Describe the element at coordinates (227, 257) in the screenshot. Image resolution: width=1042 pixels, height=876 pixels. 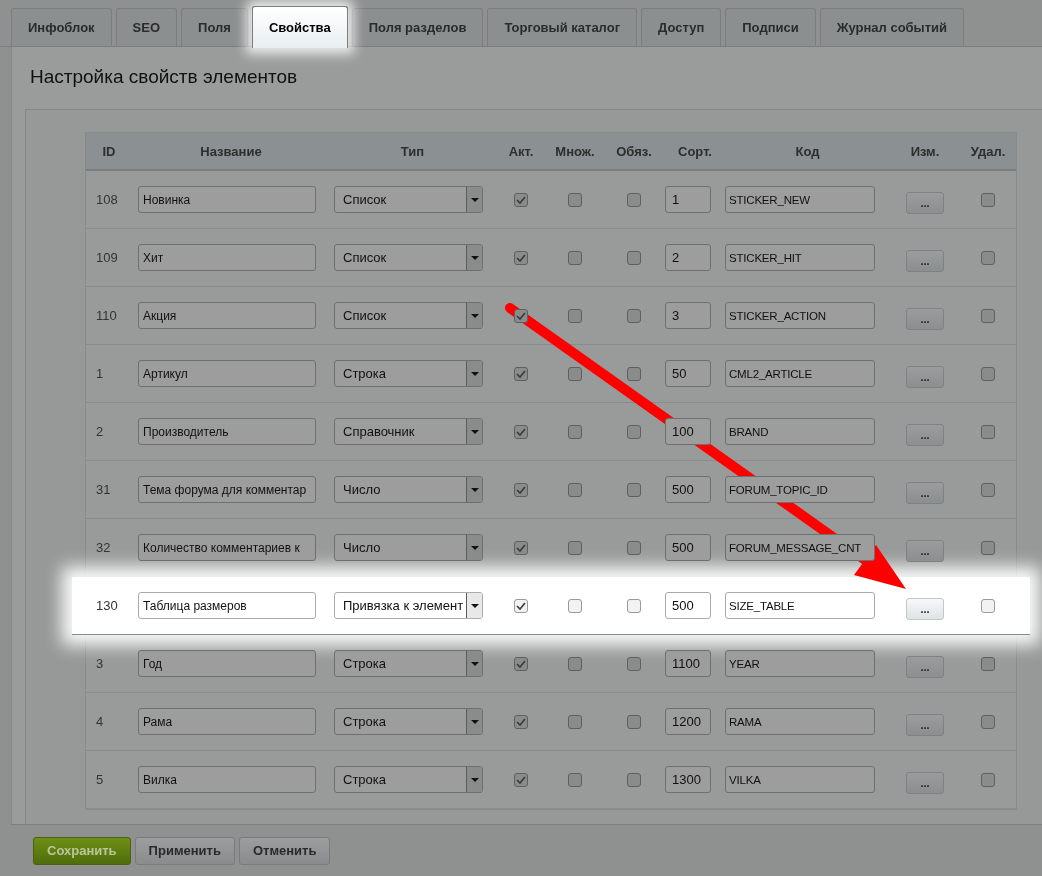
I see `name-field: Хит` at that location.